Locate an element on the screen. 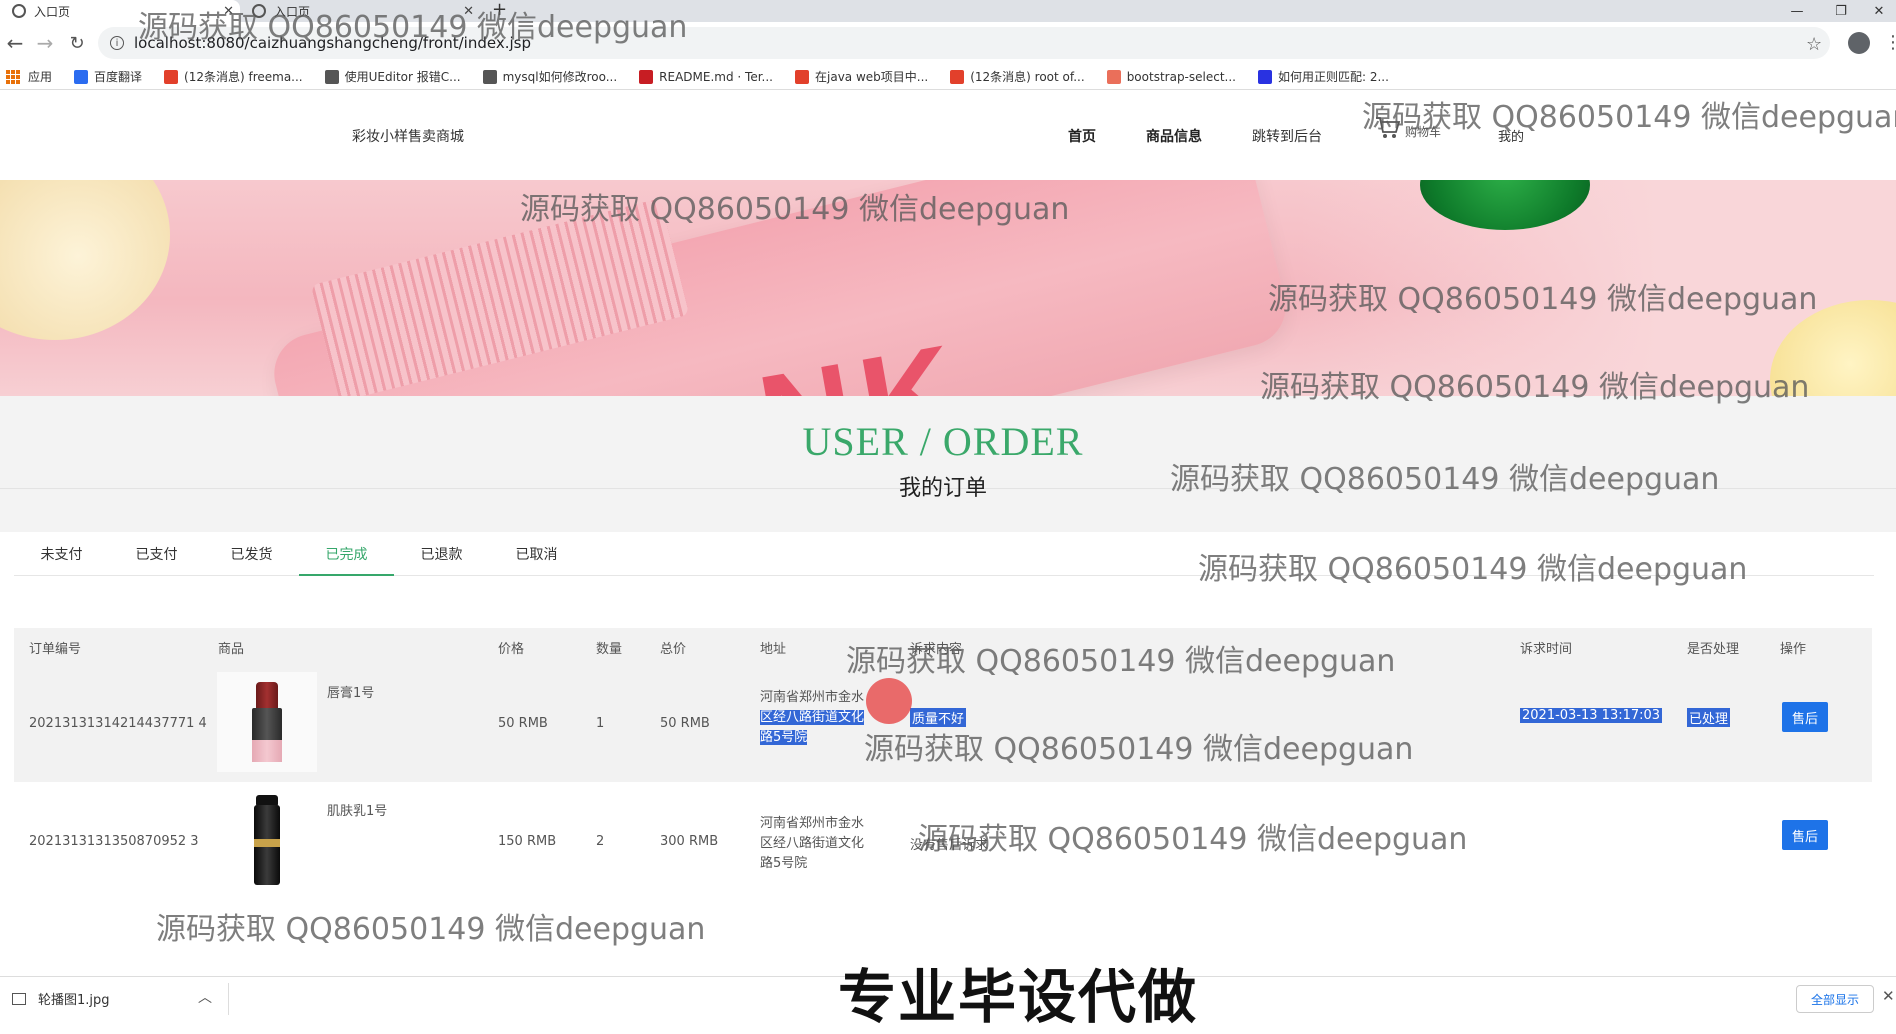  apps-icon is located at coordinates (13, 76).